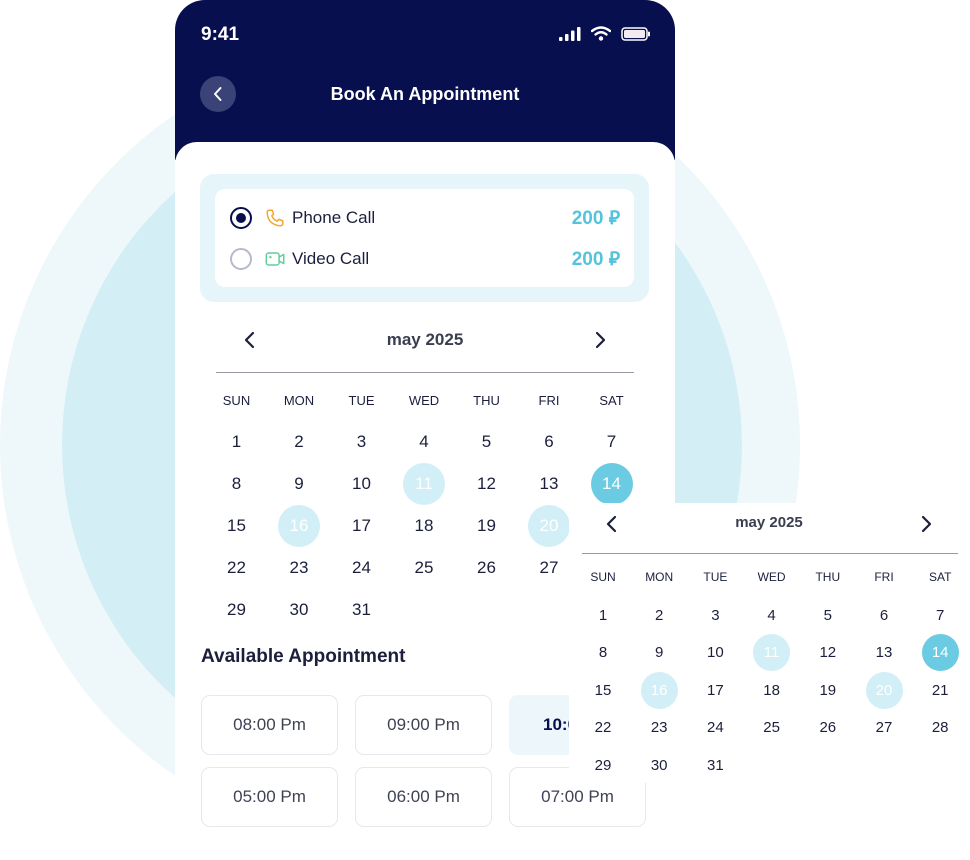 Image resolution: width=970 pixels, height=860 pixels. I want to click on signal-icon, so click(570, 33).